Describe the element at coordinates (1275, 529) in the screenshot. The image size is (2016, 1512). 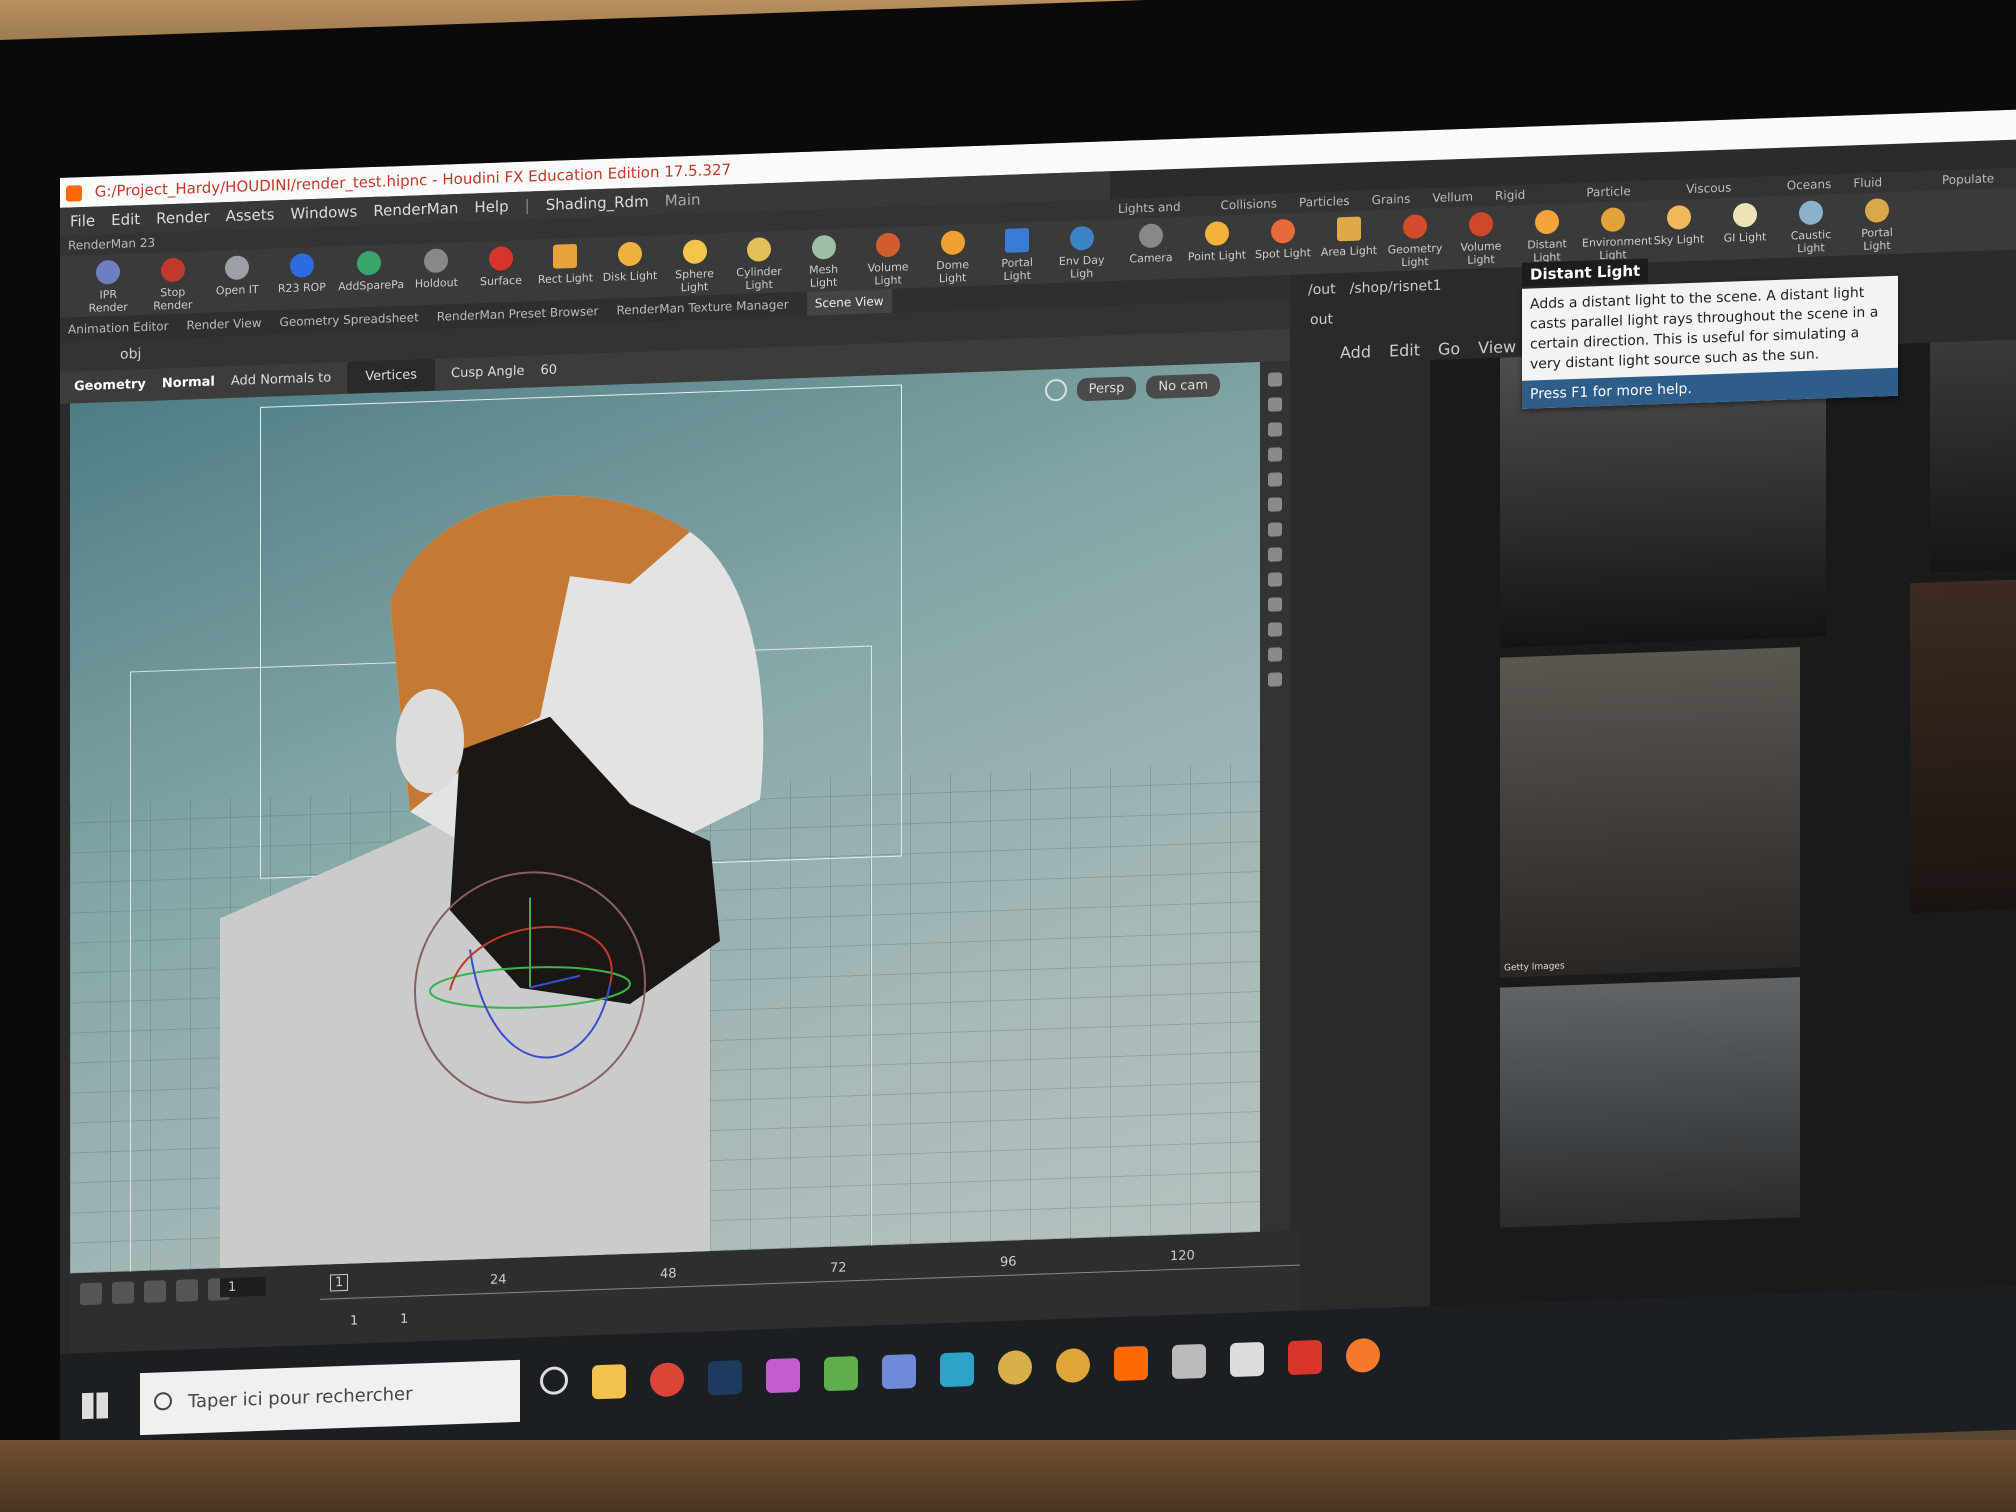
I see `point-display-icon` at that location.